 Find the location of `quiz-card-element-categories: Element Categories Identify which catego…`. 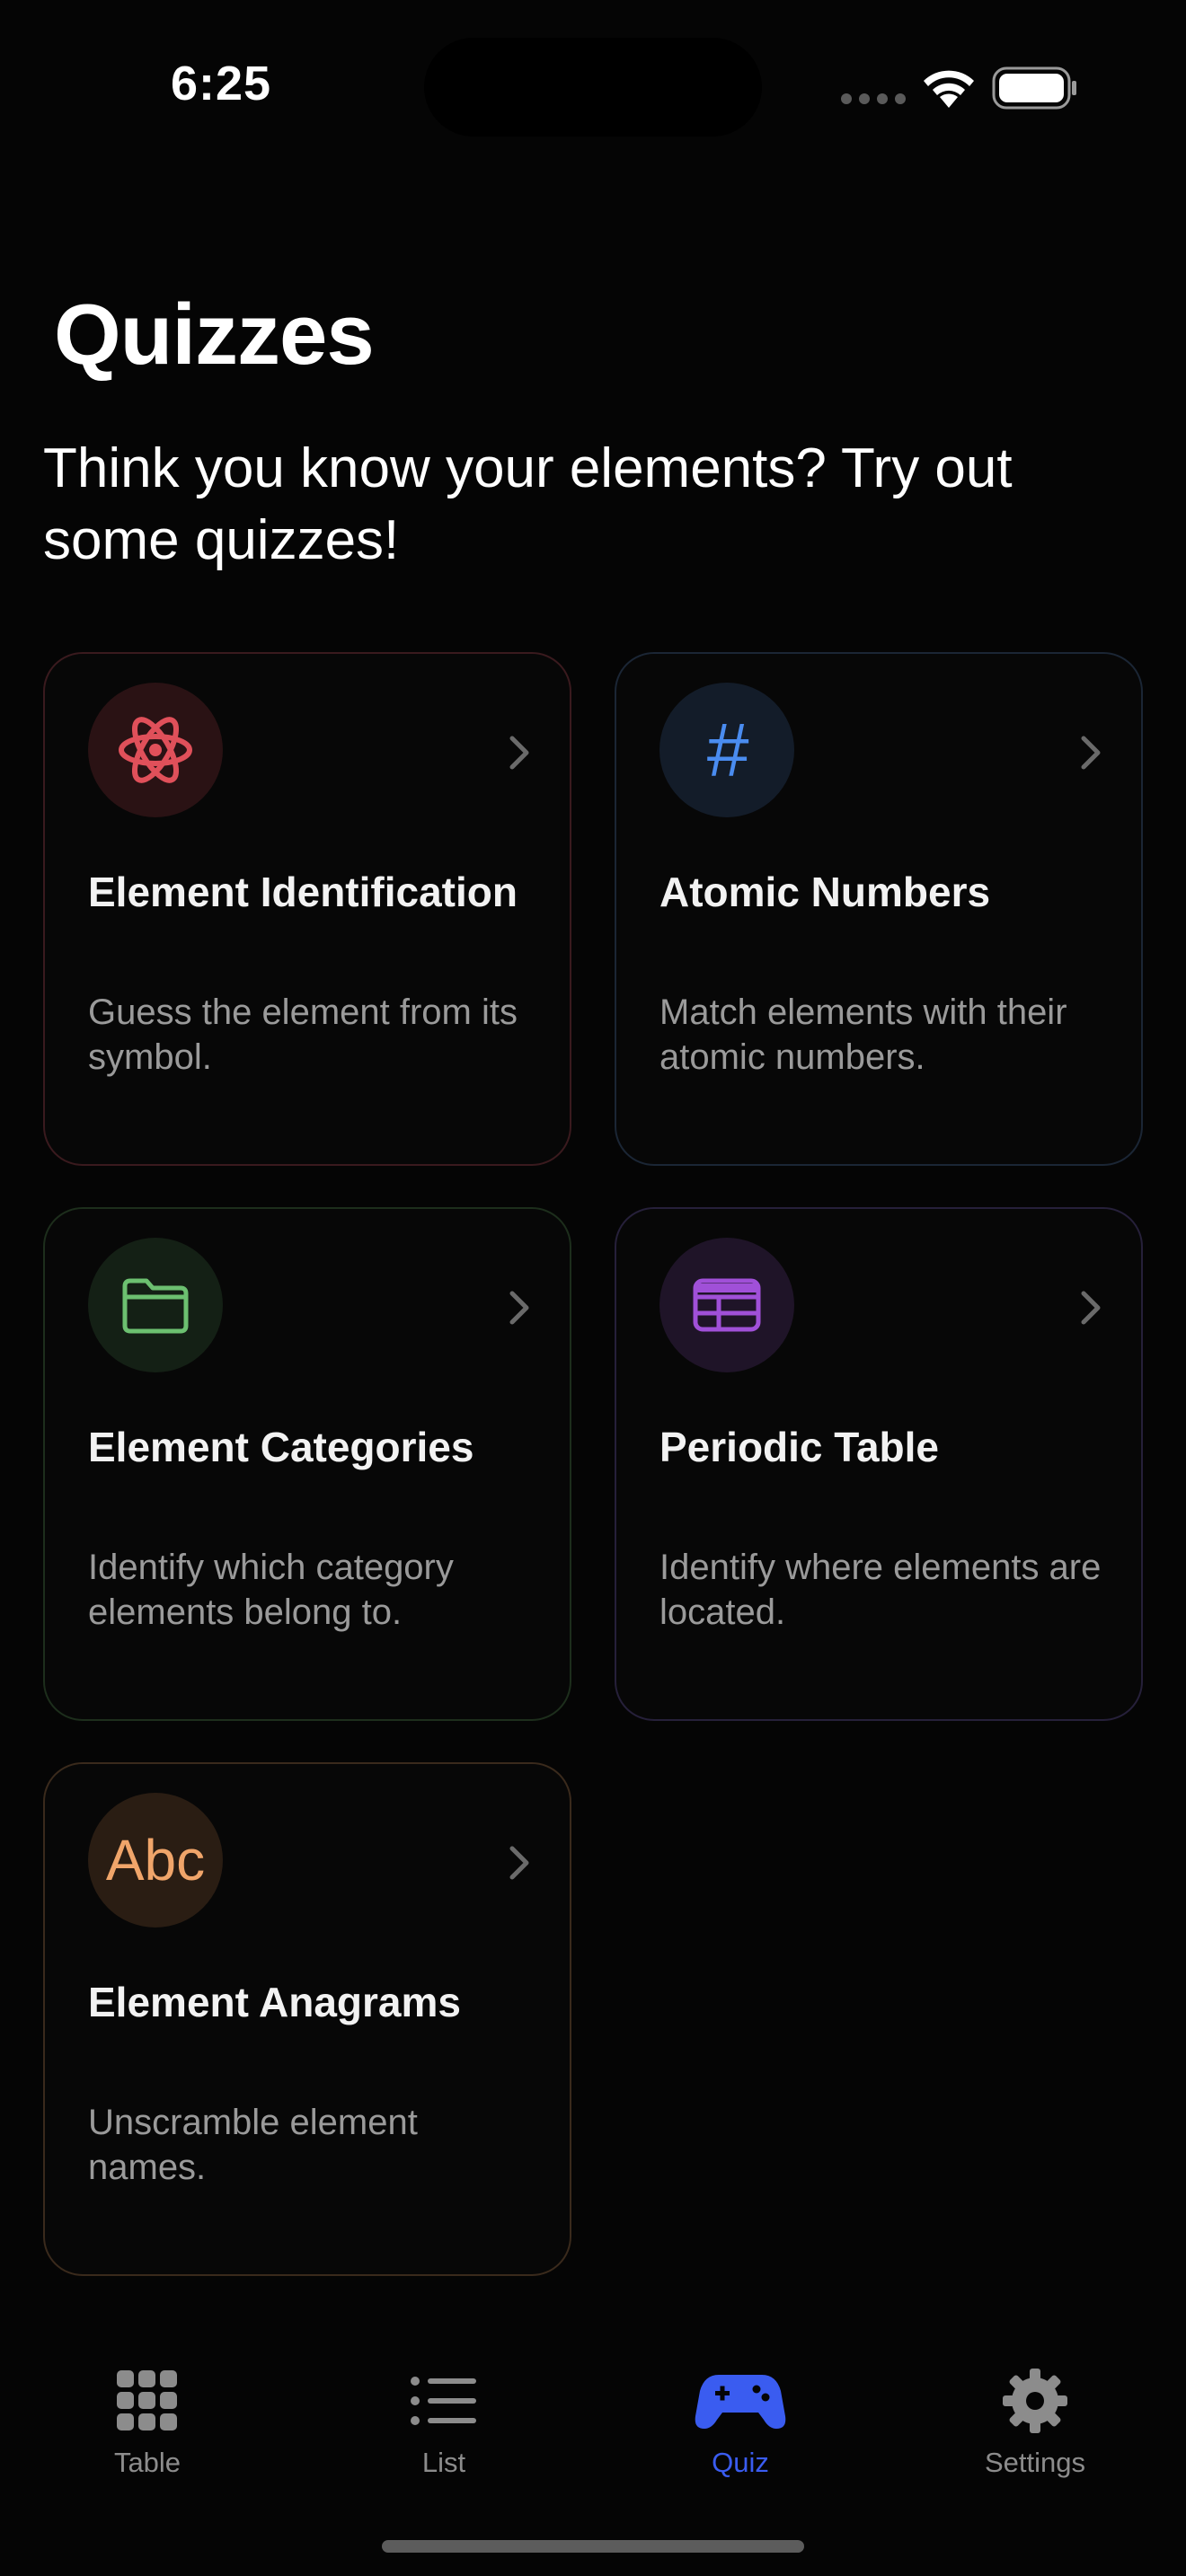

quiz-card-element-categories: Element Categories Identify which catego… is located at coordinates (307, 1464).